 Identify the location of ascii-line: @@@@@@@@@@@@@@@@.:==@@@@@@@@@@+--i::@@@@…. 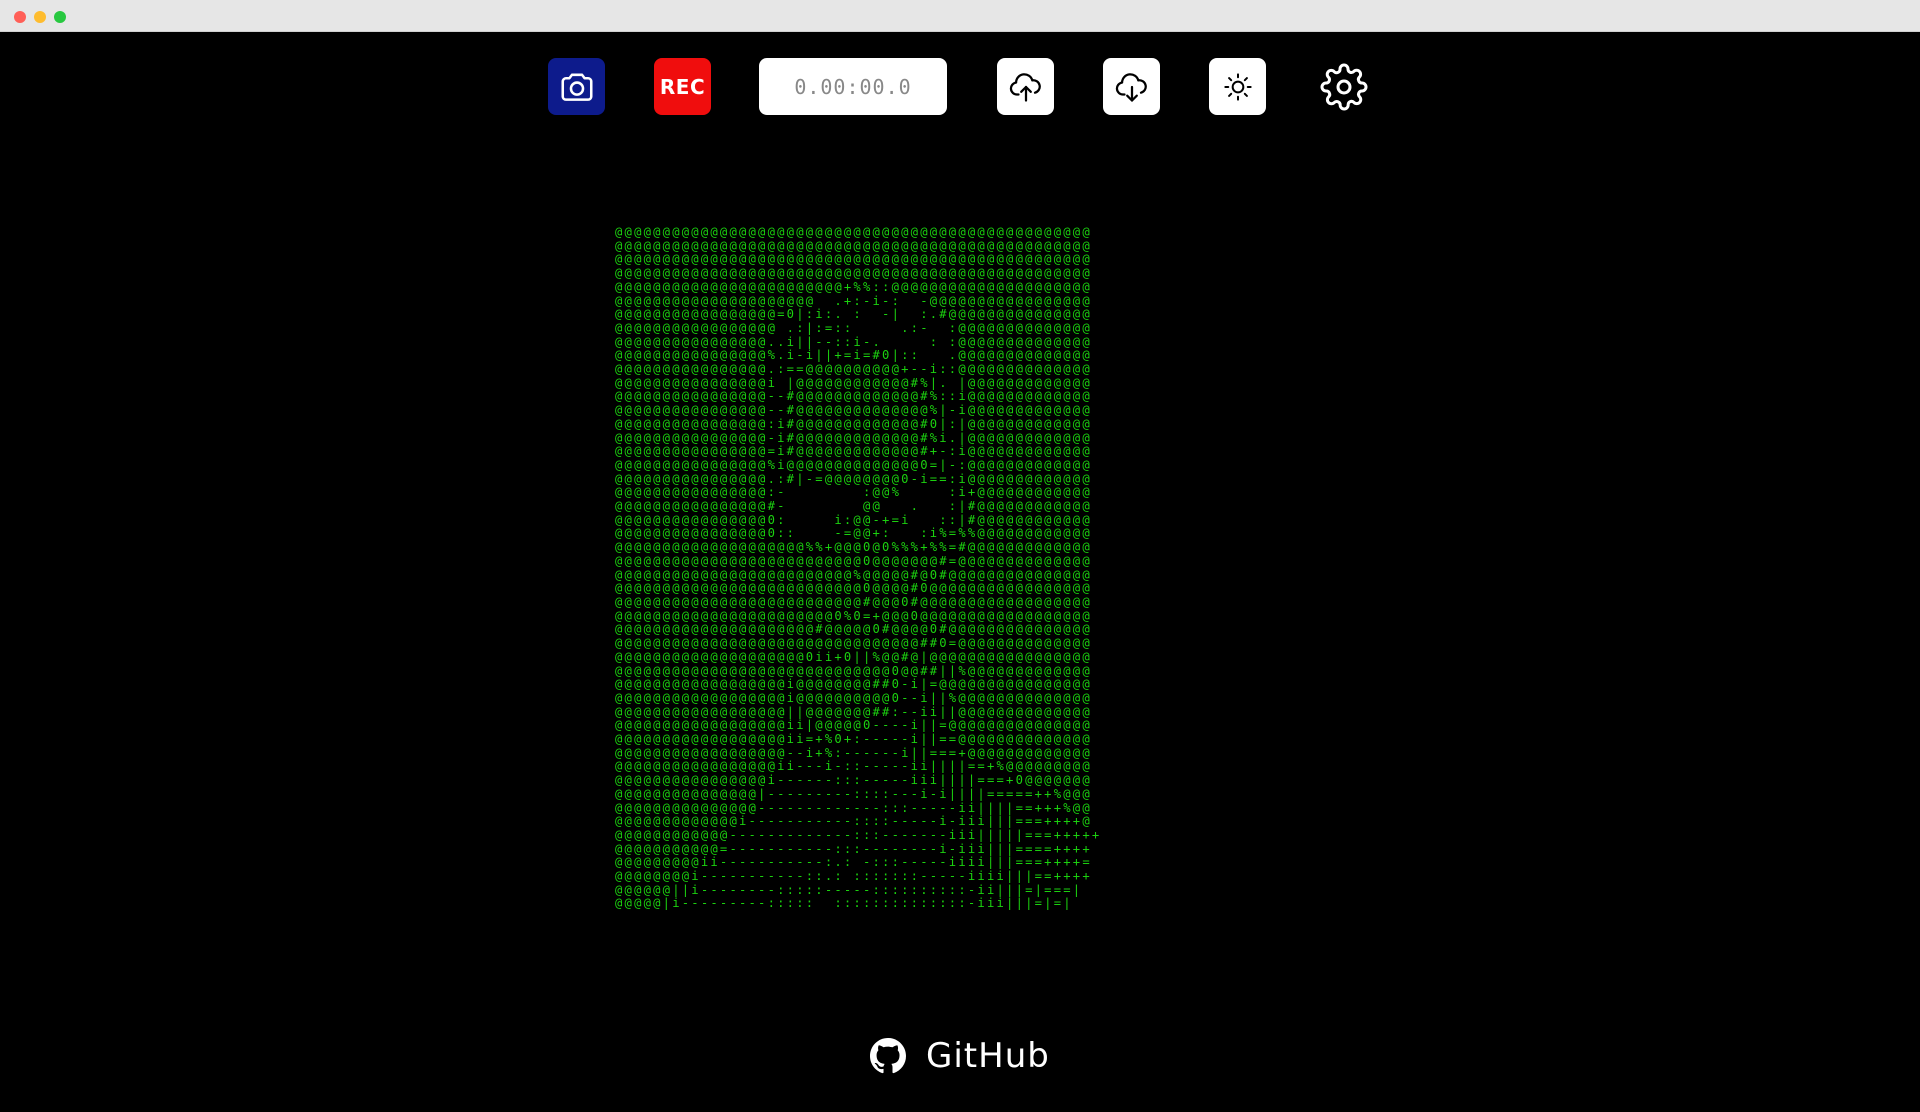
(853, 369).